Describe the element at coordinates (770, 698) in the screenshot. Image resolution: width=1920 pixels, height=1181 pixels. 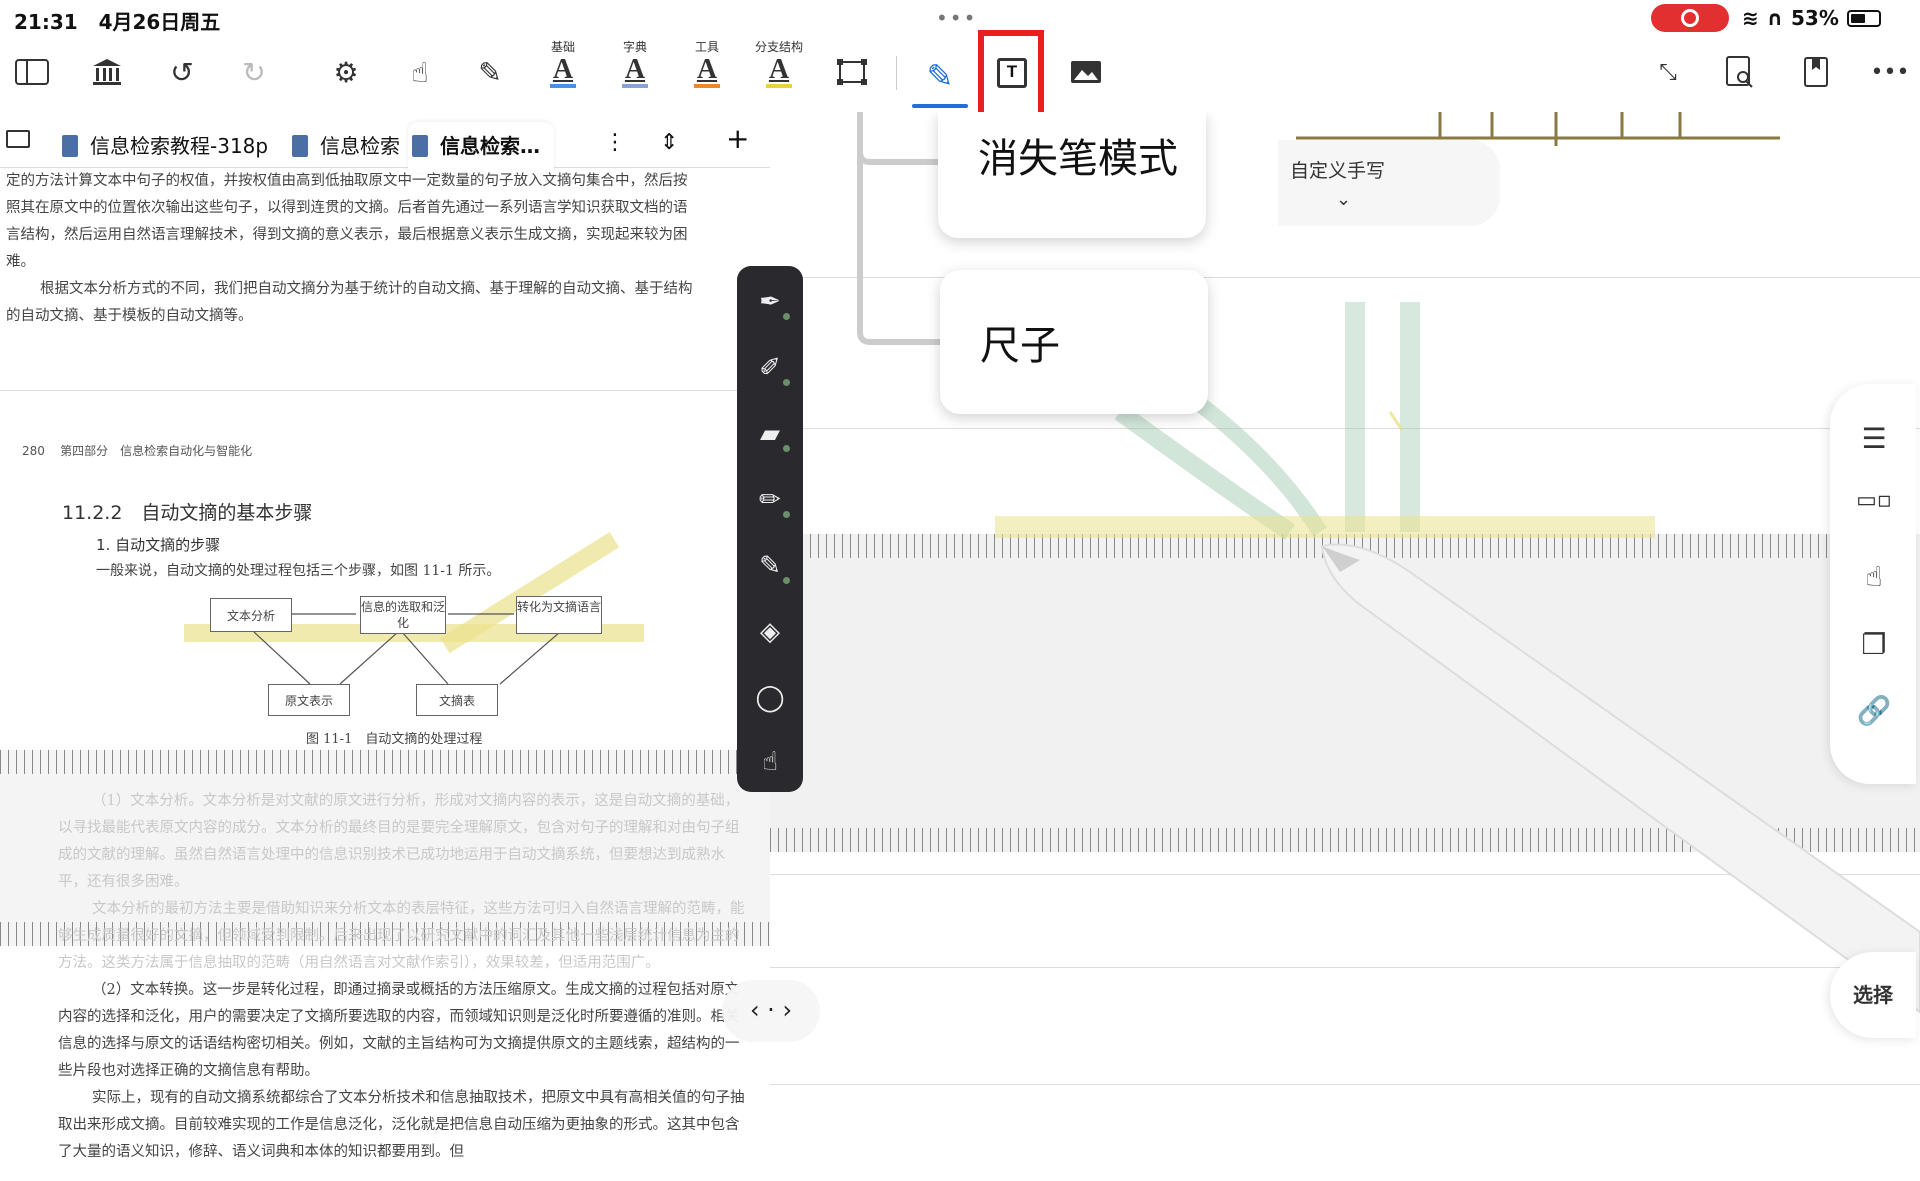
I see `lasso-icon: ◯` at that location.